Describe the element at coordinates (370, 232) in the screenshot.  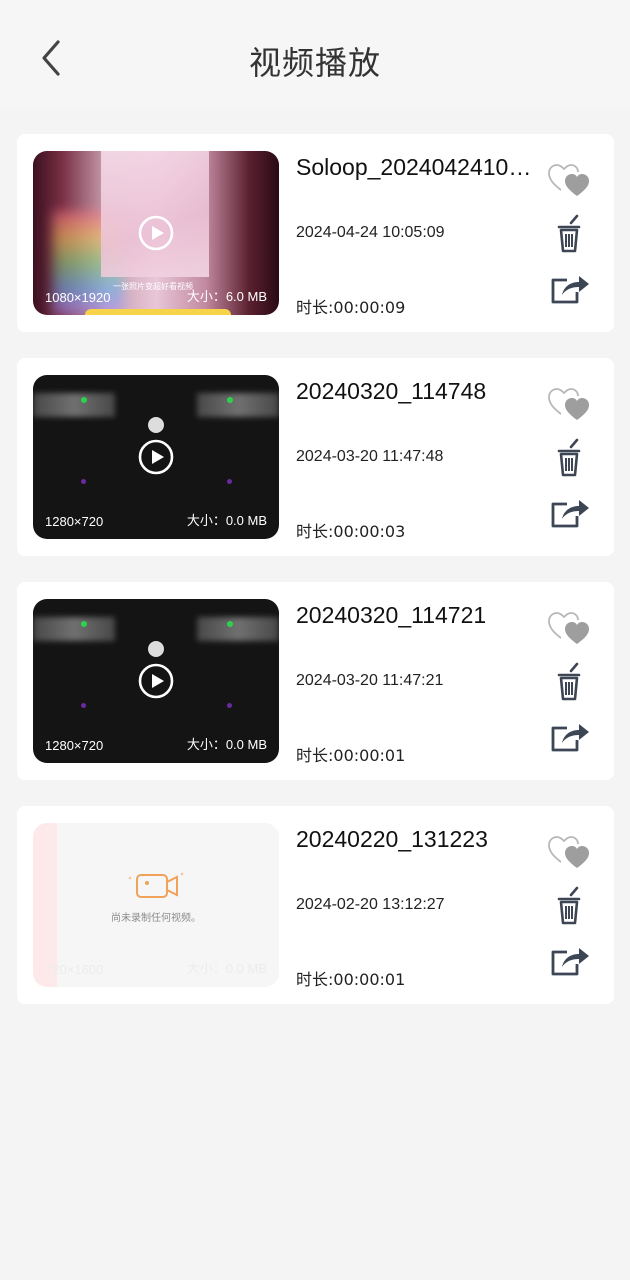
I see `video-date: 2024-04-24 10:05:09` at that location.